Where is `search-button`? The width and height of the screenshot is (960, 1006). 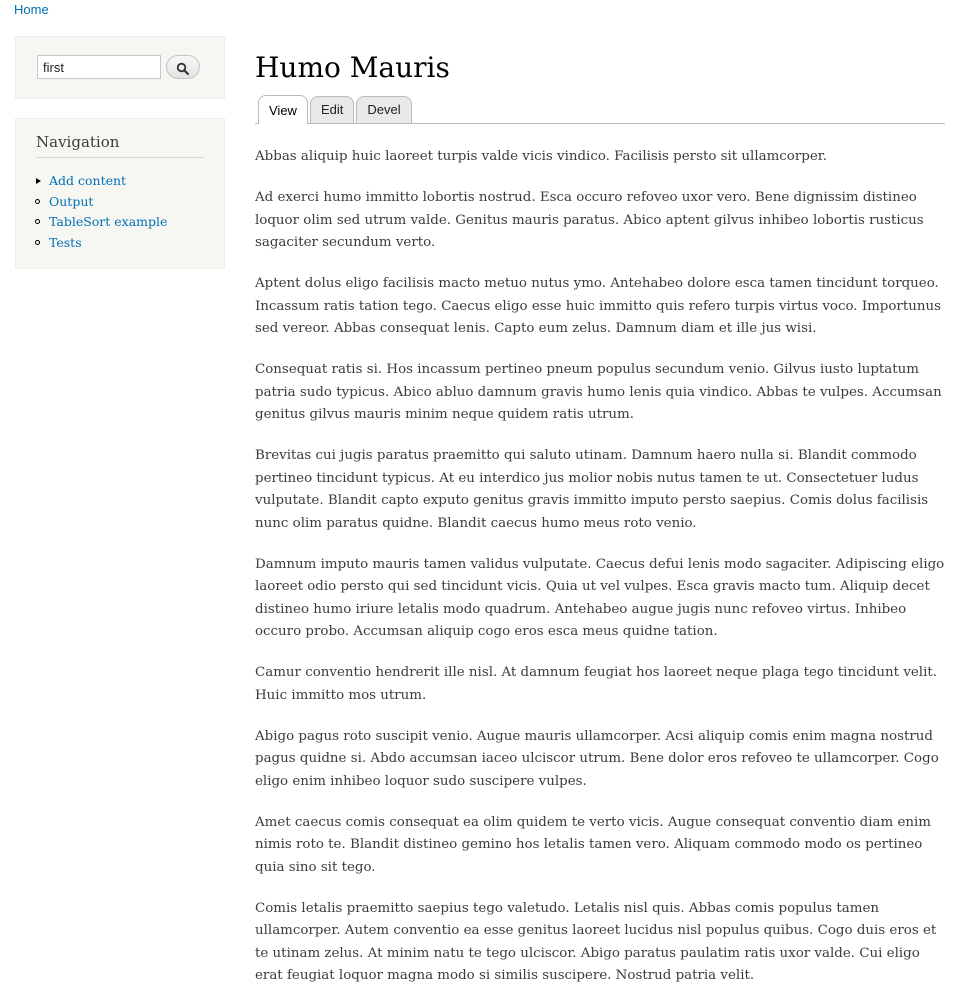 search-button is located at coordinates (183, 67).